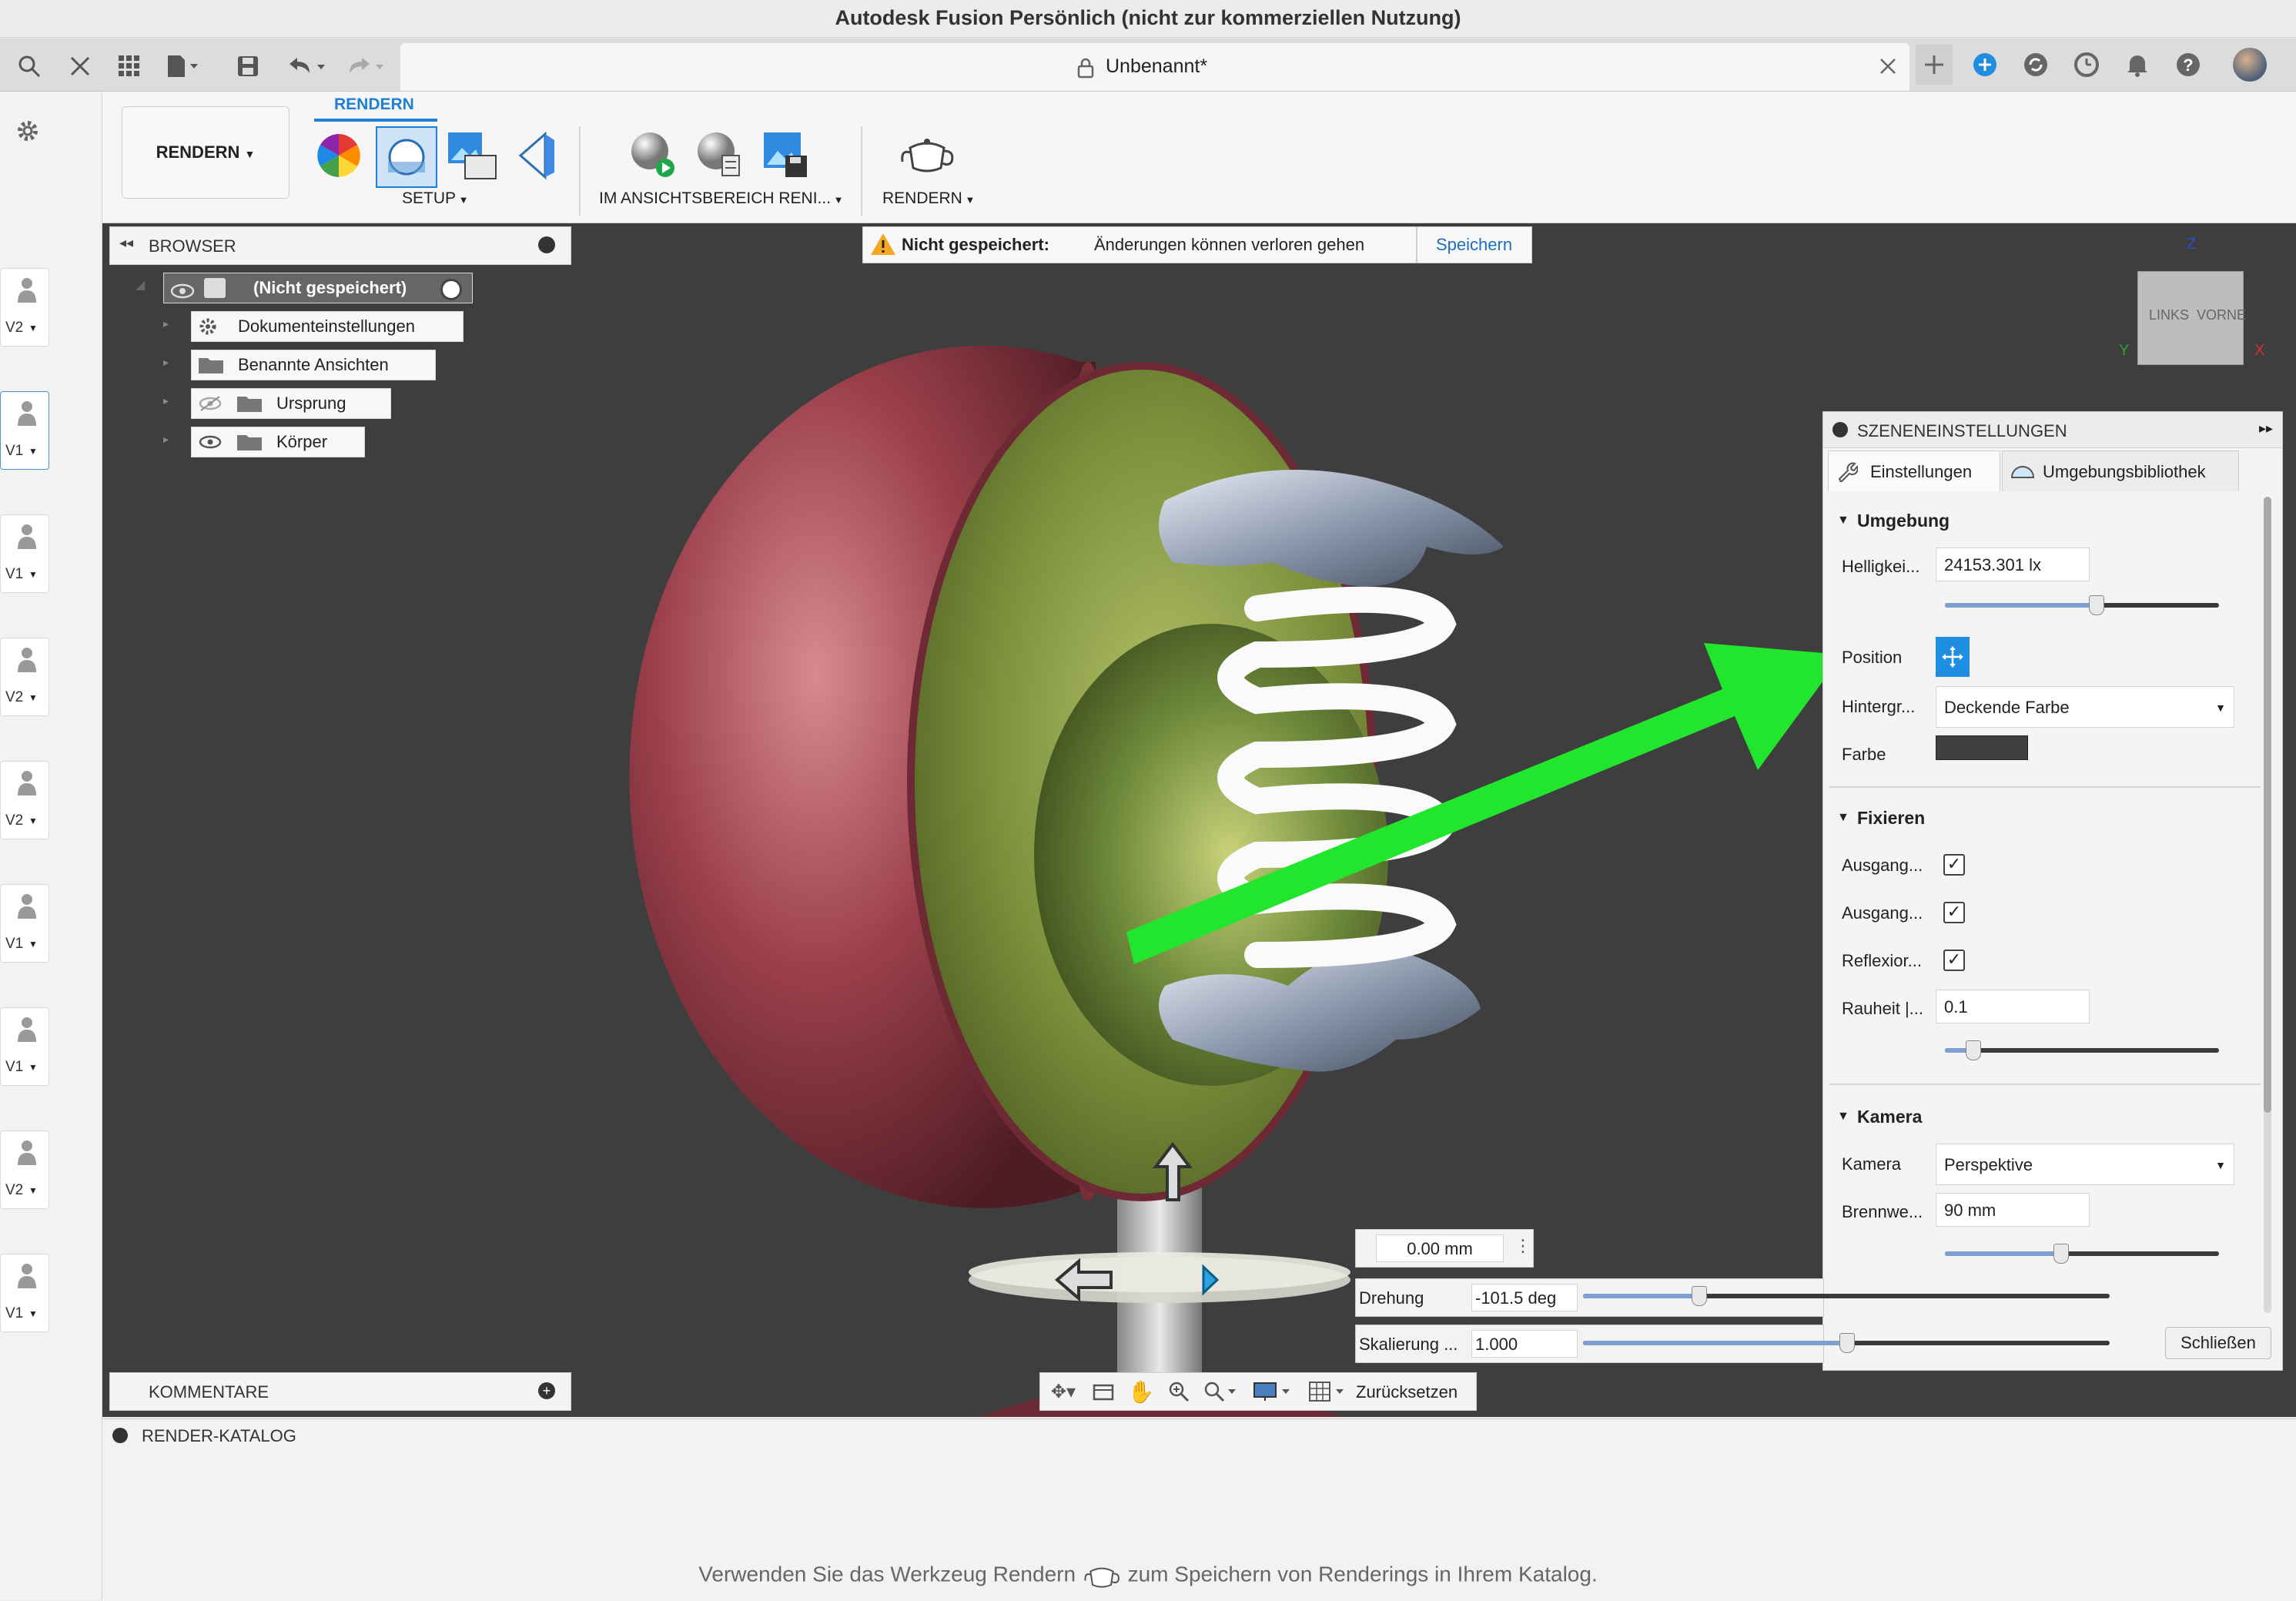 Image resolution: width=2296 pixels, height=1601 pixels. What do you see at coordinates (2086, 64) in the screenshot?
I see `job-status-icon` at bounding box center [2086, 64].